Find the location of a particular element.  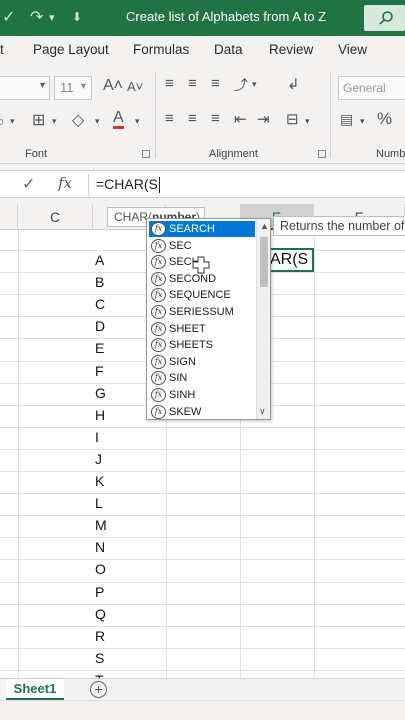

tab-view: View is located at coordinates (352, 49).